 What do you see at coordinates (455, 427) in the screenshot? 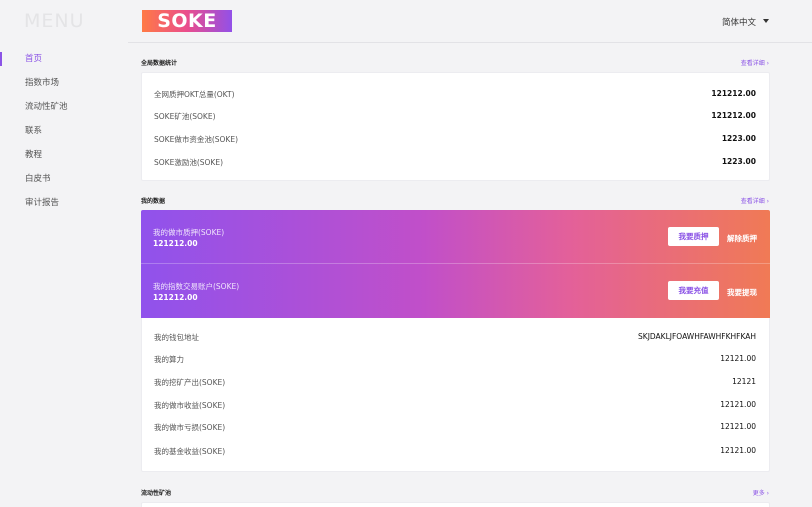
I see `detail-row: 我的做市亏损(SOKE) 12121.00` at bounding box center [455, 427].